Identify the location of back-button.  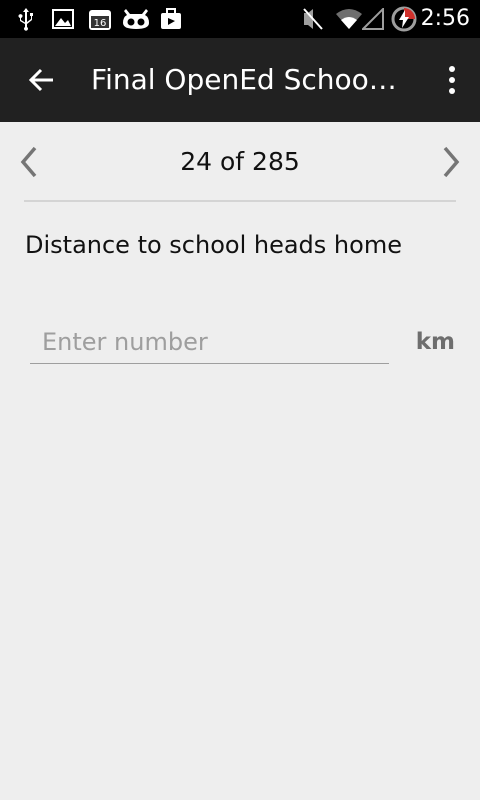
(42, 80).